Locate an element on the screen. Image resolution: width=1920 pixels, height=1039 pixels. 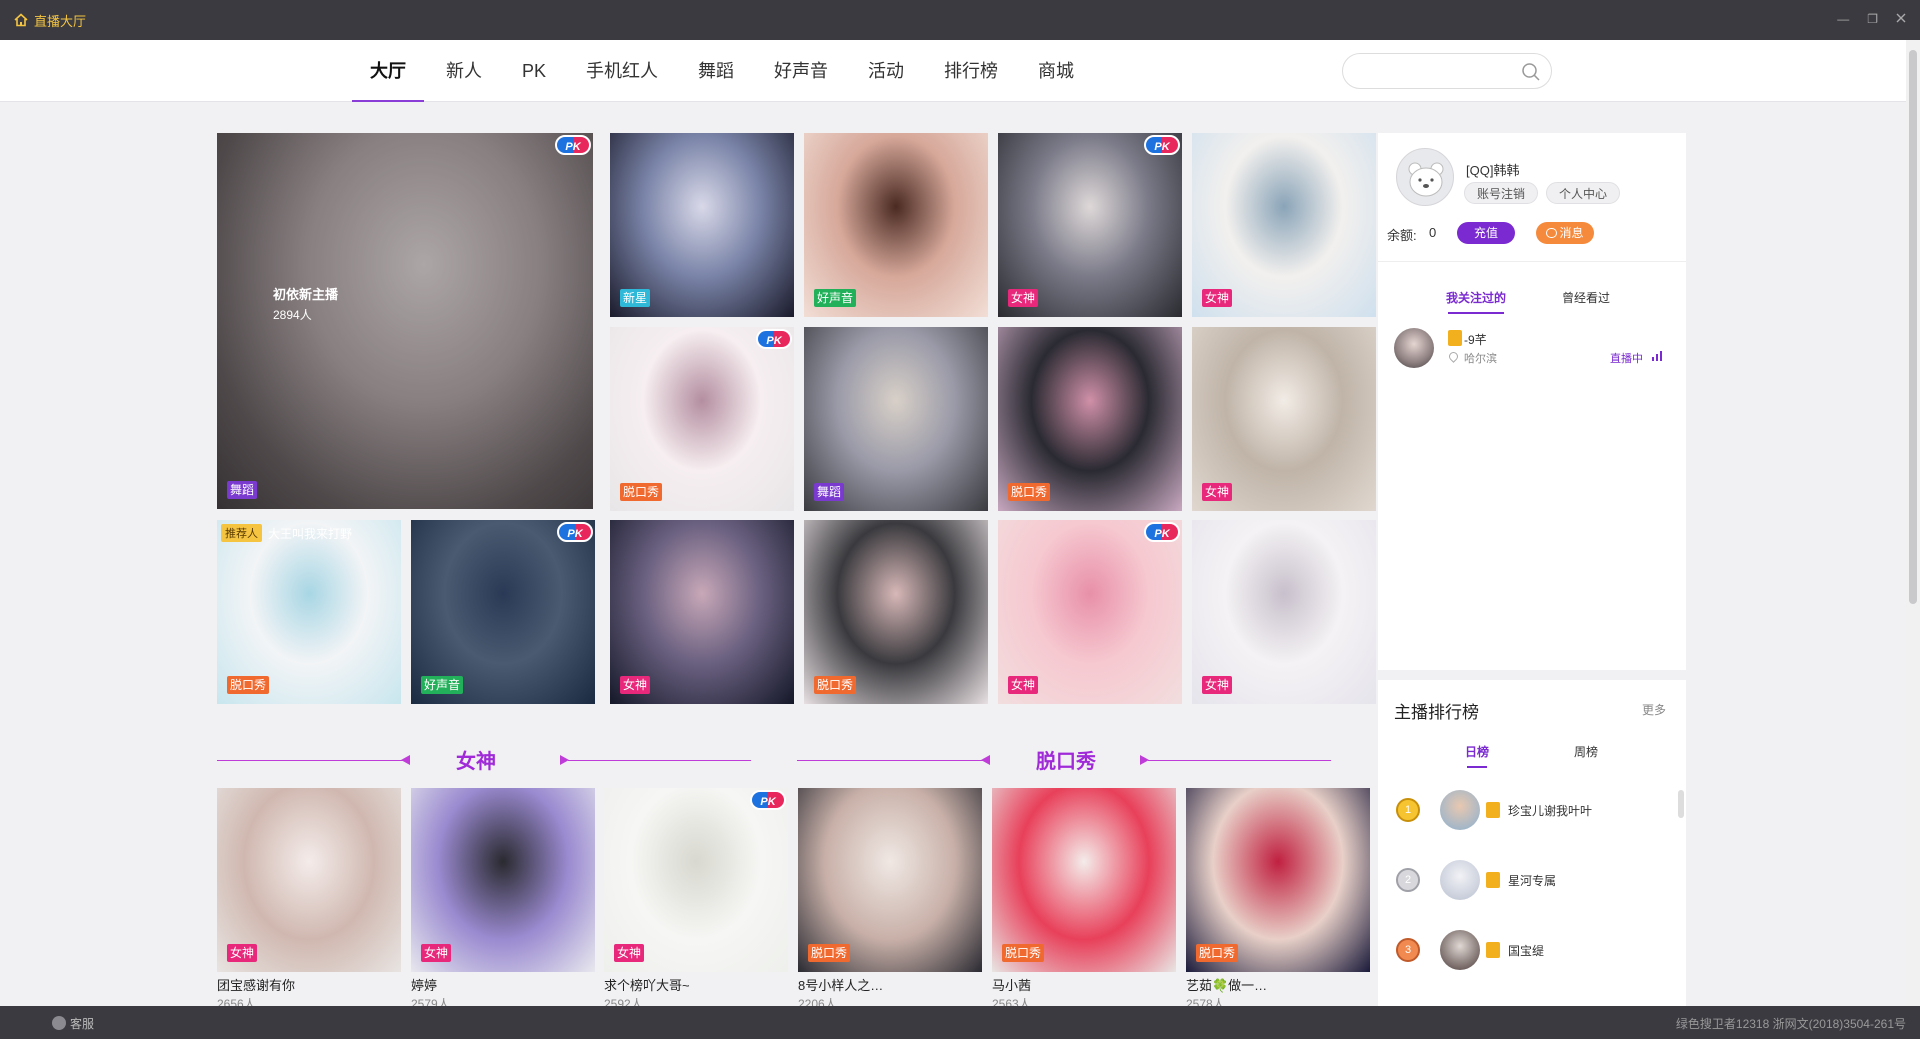
section-title-goddess: 女神 is located at coordinates (476, 759).